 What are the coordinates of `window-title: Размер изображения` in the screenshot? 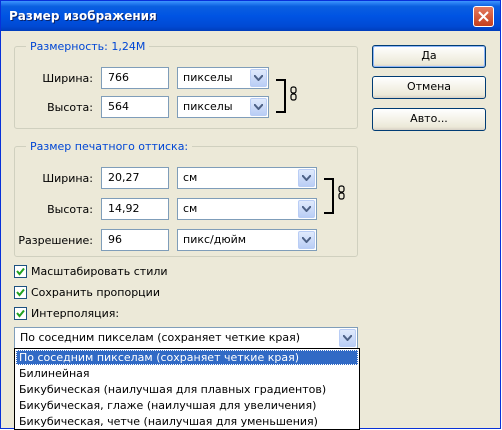 It's located at (83, 16).